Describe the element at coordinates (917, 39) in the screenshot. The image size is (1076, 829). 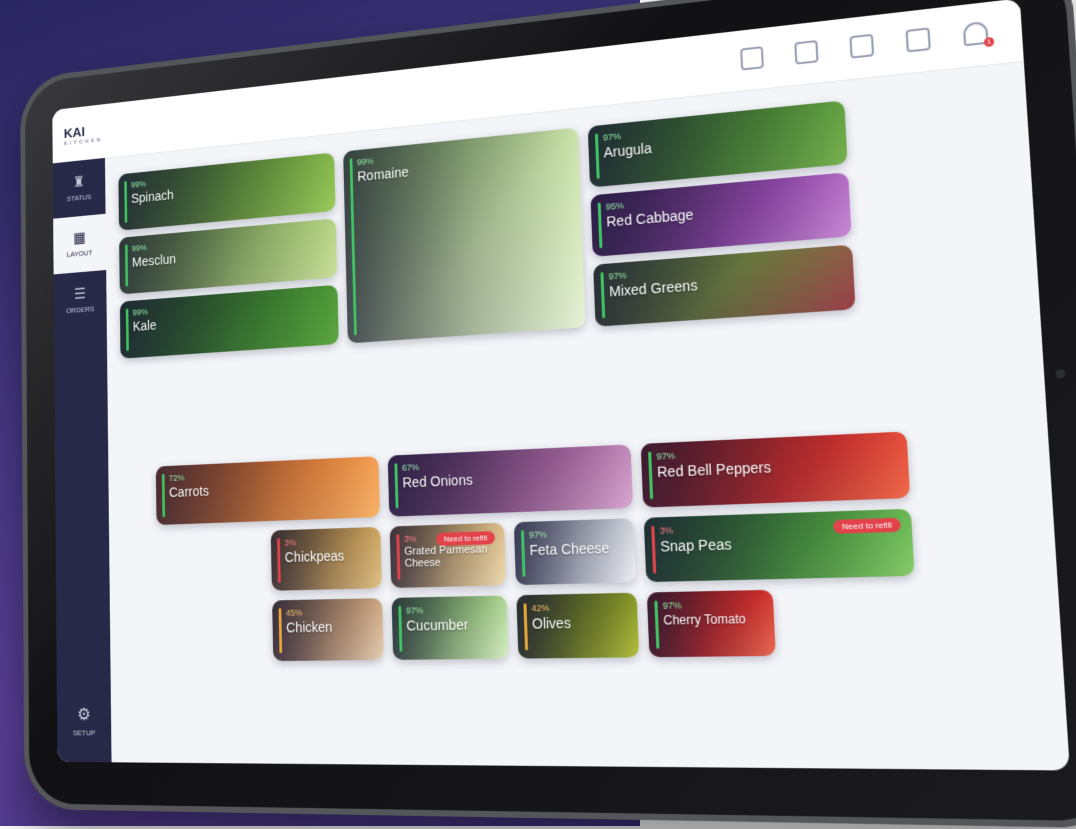
I see `folder-icon` at that location.